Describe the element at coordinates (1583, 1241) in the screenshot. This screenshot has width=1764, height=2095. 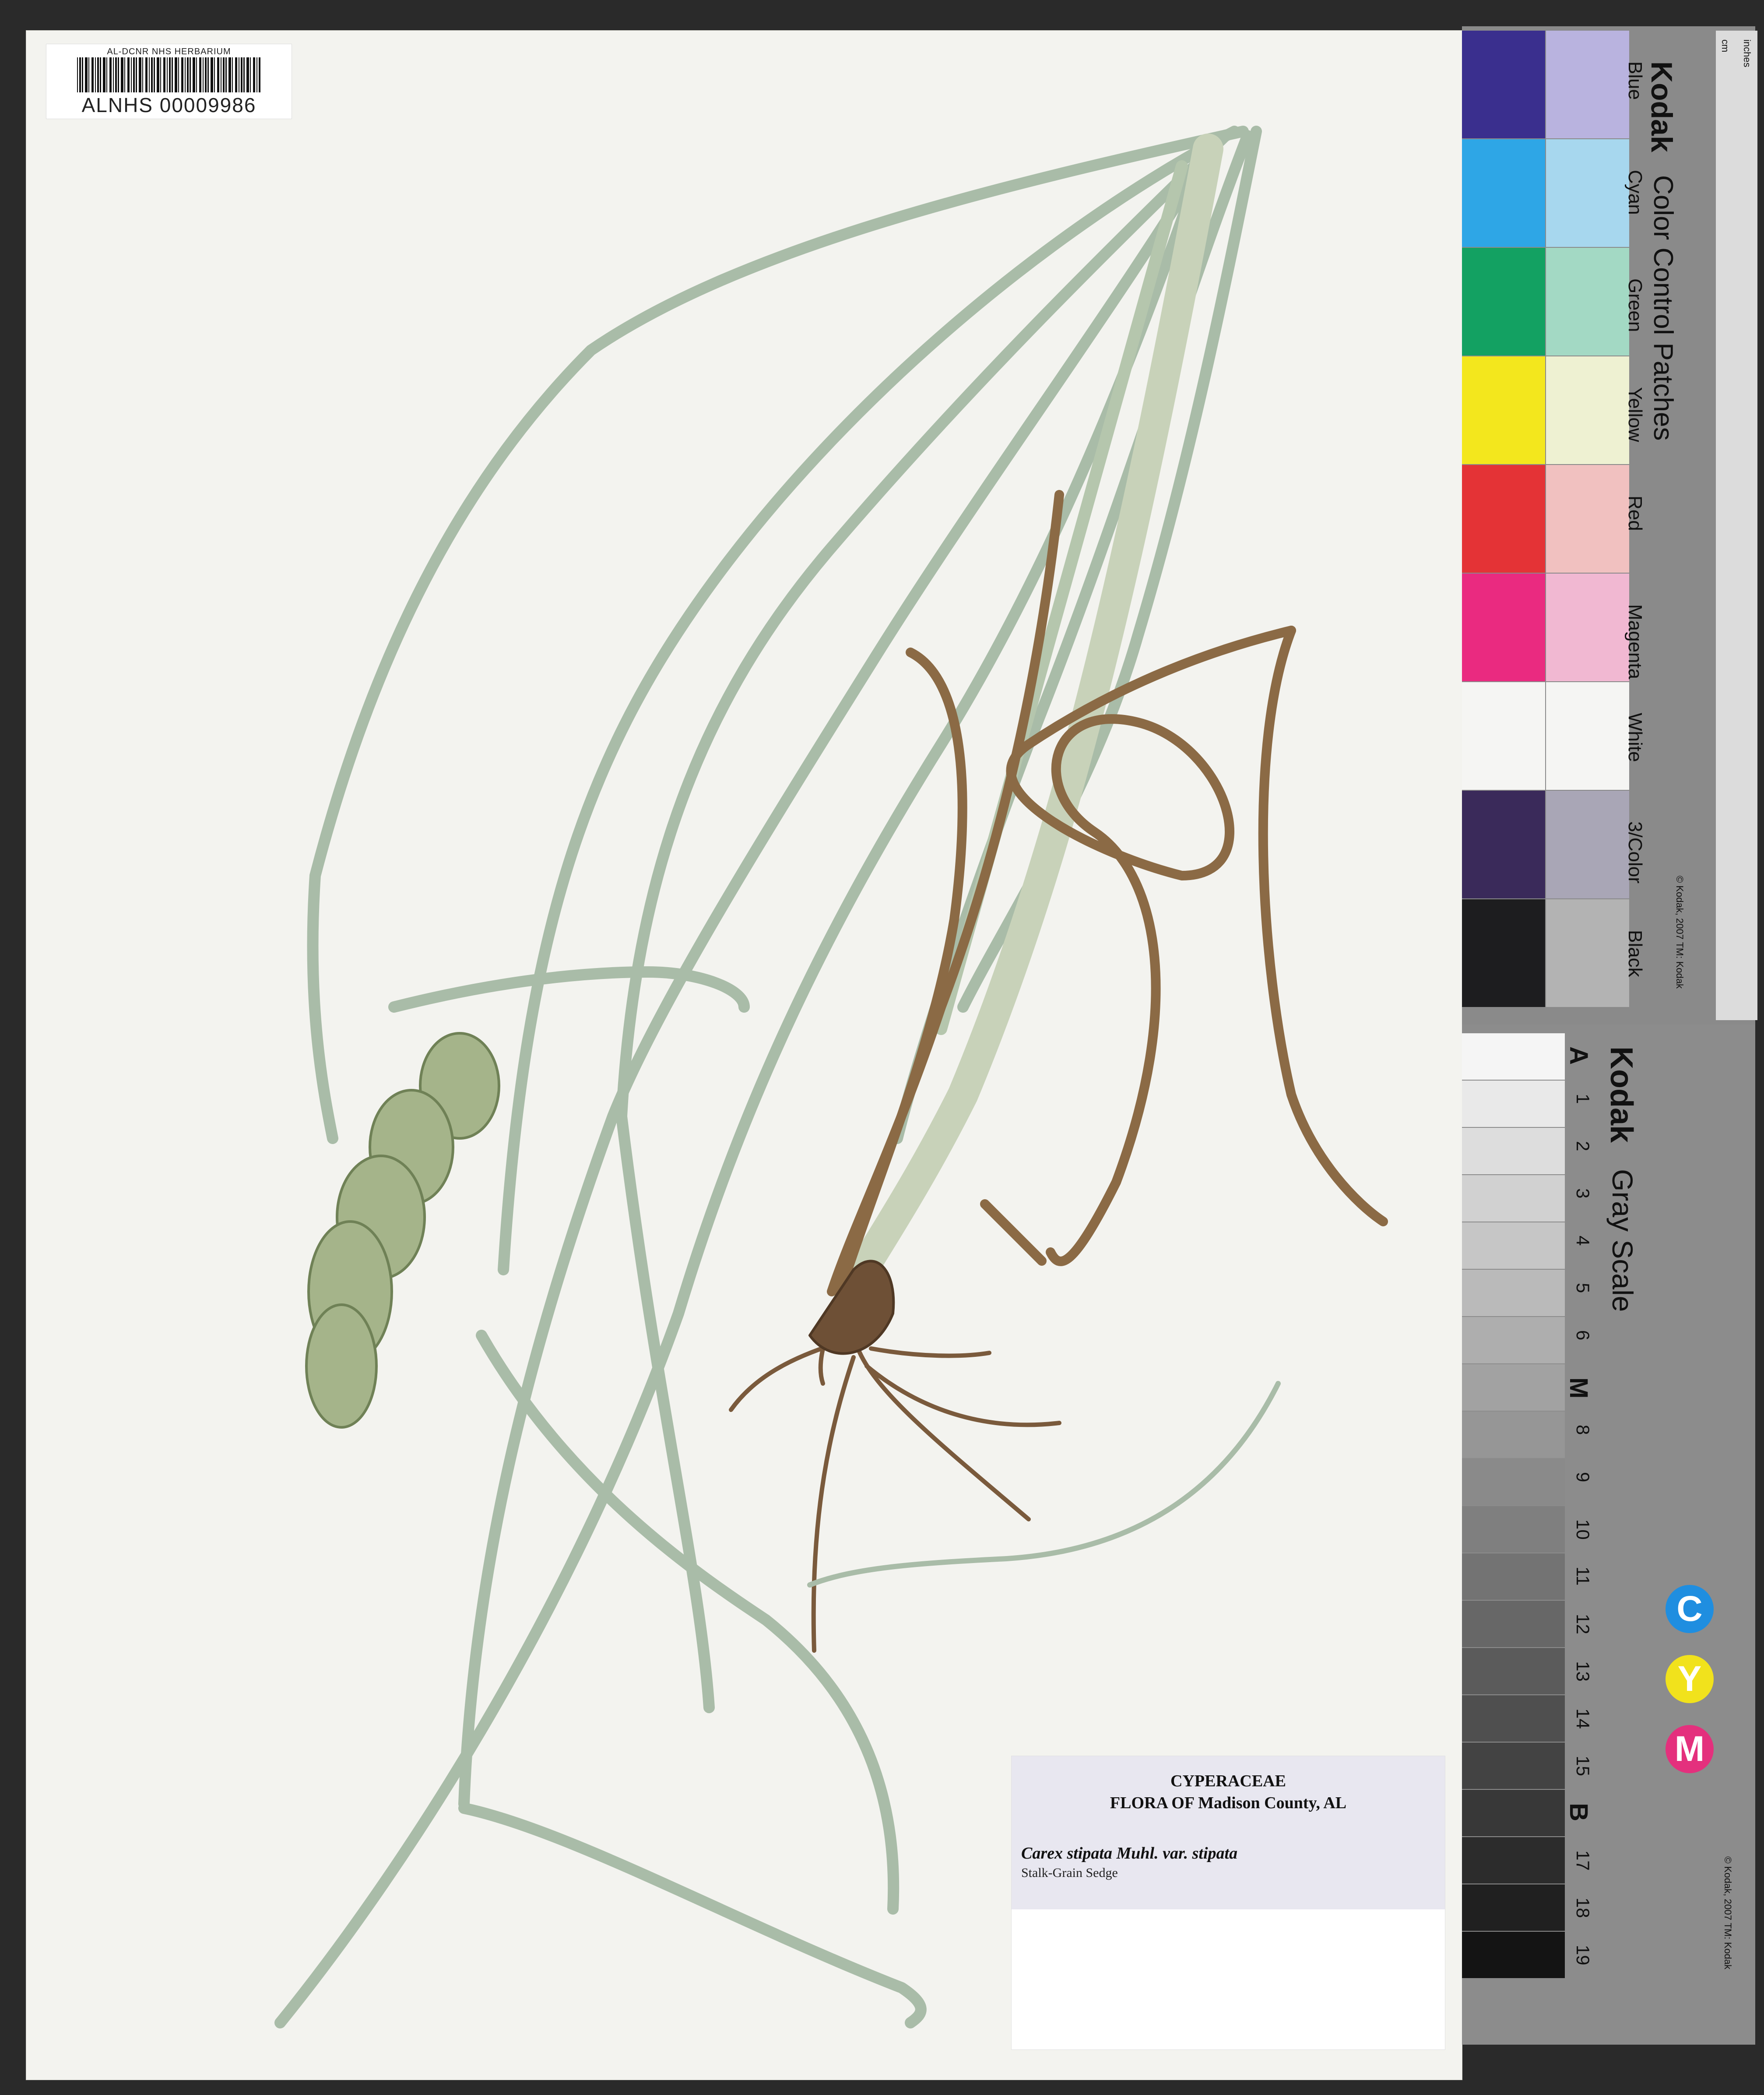
I see `gray-step-label: 4` at that location.